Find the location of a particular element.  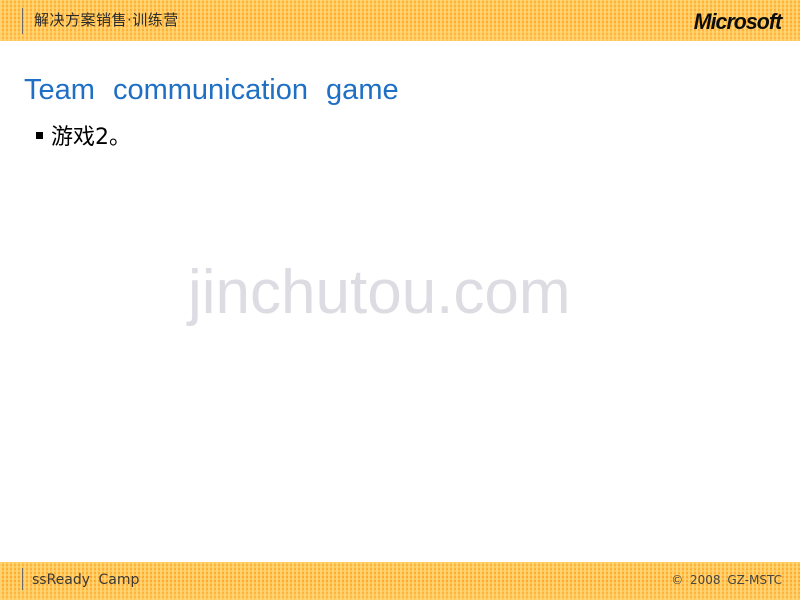

list-item: 游戏2。 is located at coordinates (83, 138).